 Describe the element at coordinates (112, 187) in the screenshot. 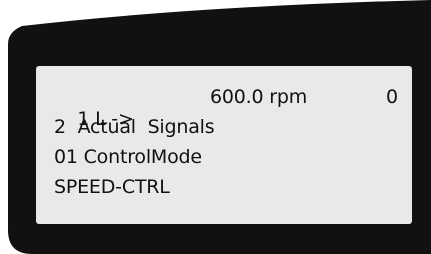

I see `parameter-value-row: SPEED-CTRL` at that location.